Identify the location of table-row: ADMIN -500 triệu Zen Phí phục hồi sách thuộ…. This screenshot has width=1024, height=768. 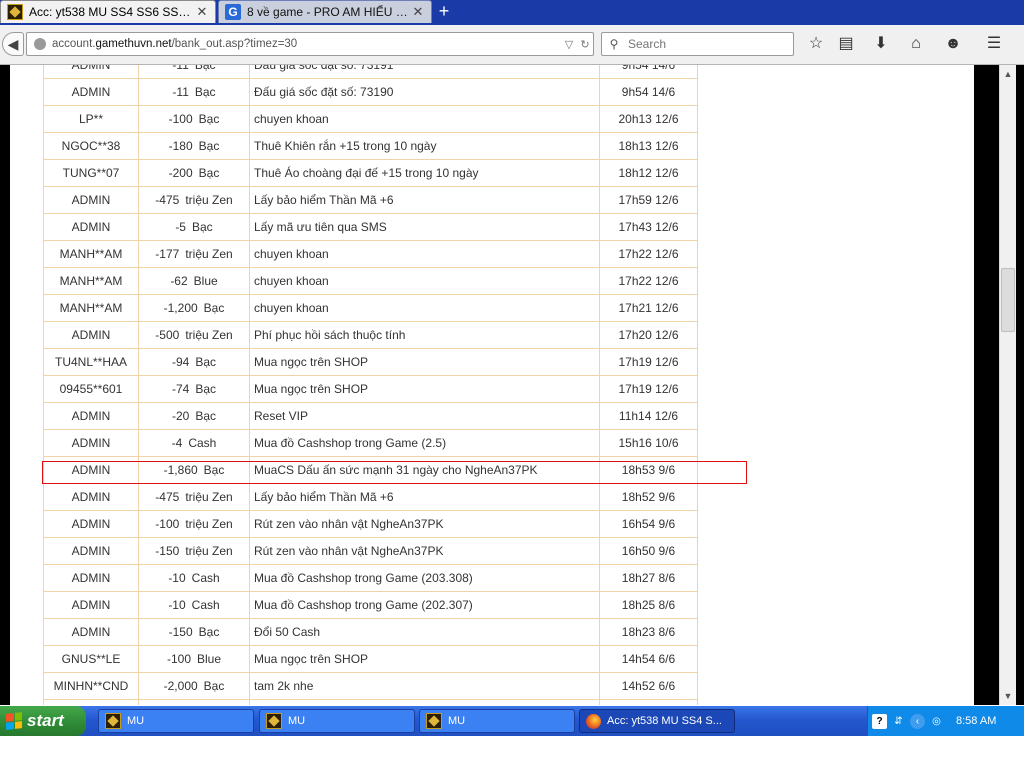
(370, 335).